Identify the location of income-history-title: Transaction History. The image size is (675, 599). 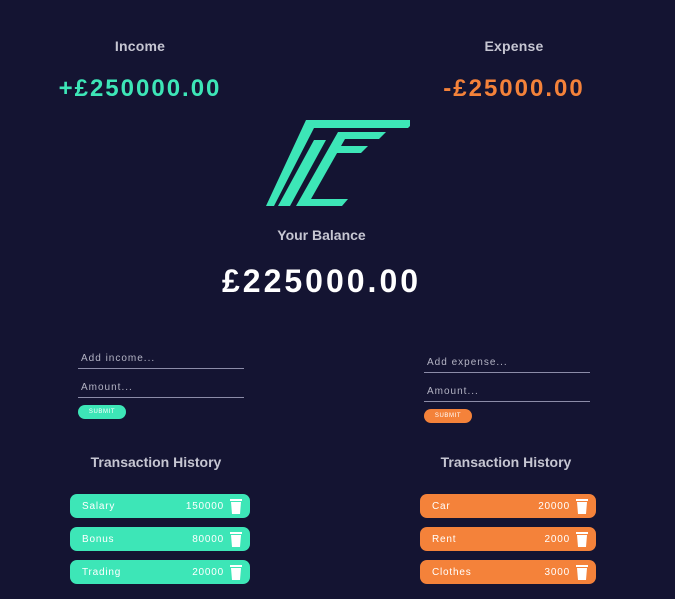
(156, 462).